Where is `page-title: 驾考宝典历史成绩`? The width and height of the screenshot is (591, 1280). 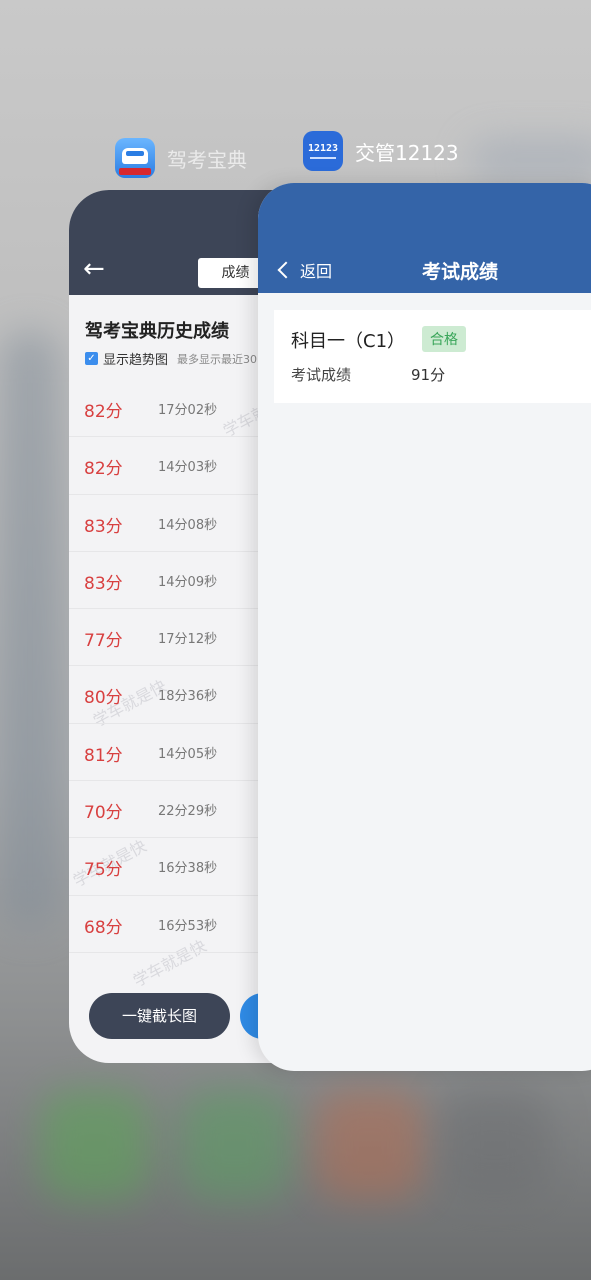 page-title: 驾考宝典历史成绩 is located at coordinates (157, 331).